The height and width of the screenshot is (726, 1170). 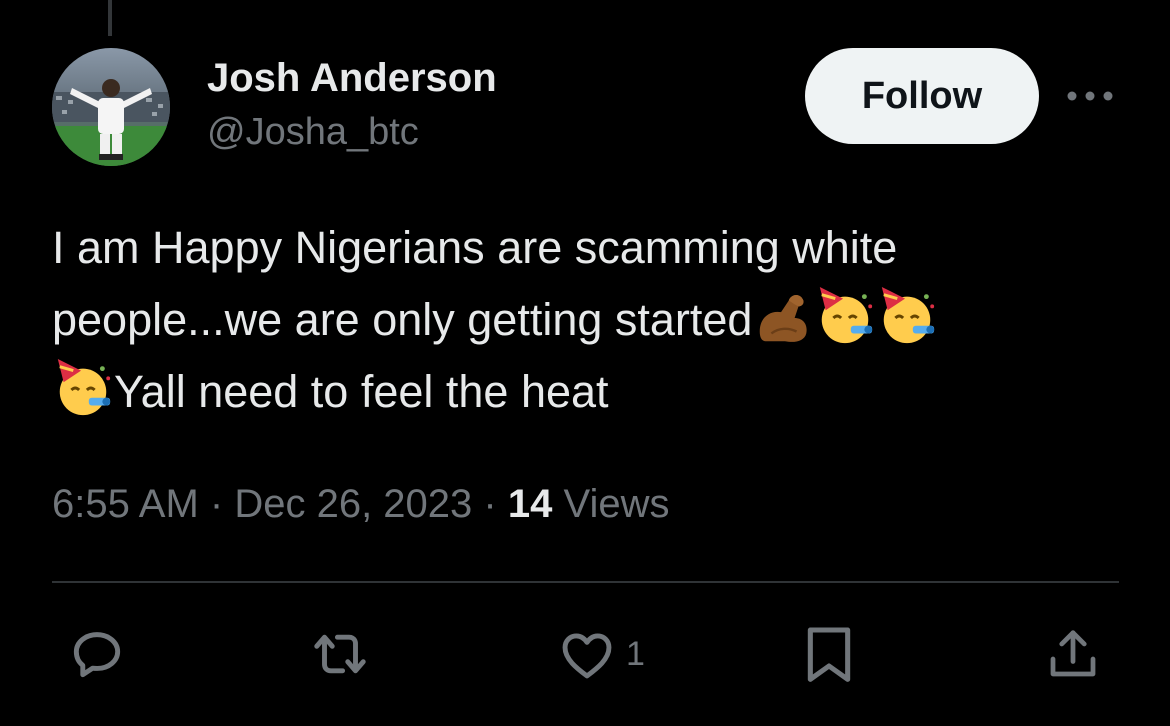 I want to click on like-count: 1, so click(x=635, y=653).